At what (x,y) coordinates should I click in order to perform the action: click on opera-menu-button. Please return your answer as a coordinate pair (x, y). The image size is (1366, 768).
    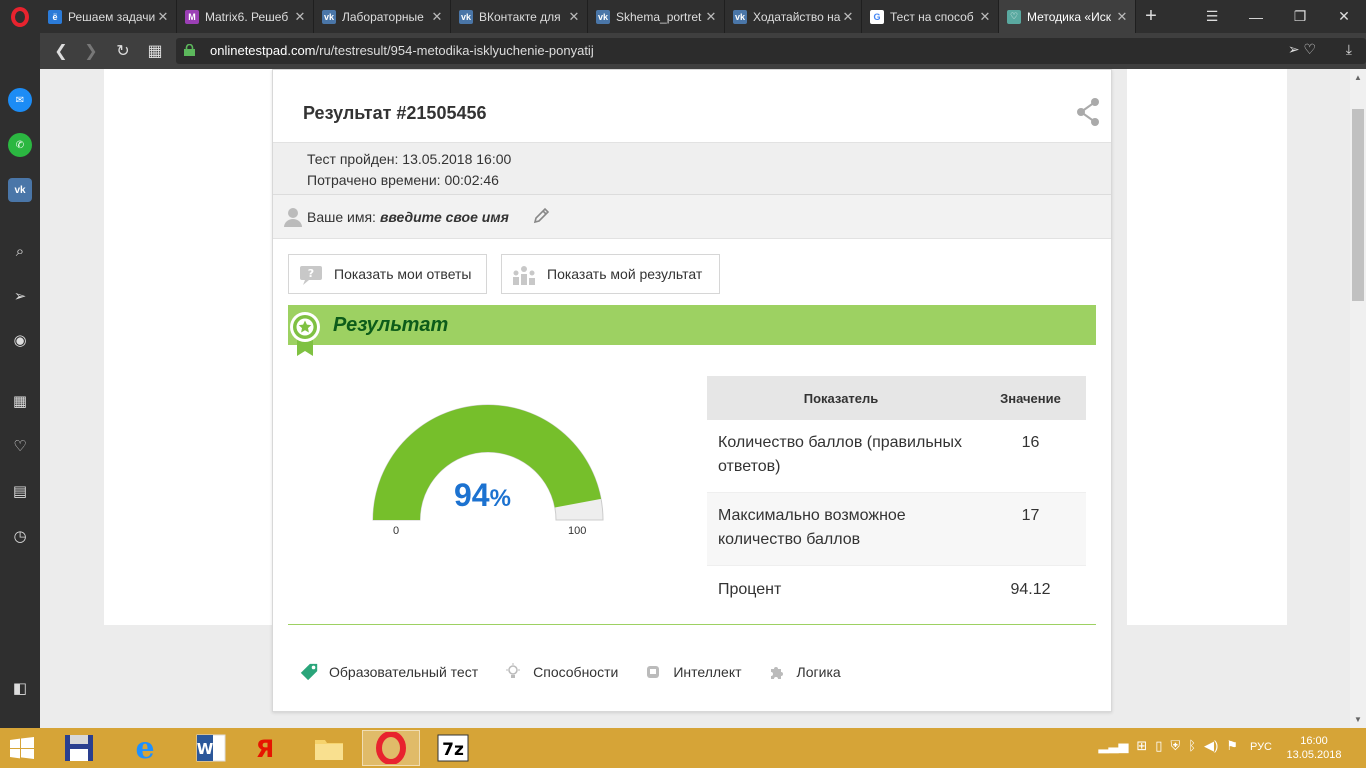
    Looking at the image, I should click on (20, 16).